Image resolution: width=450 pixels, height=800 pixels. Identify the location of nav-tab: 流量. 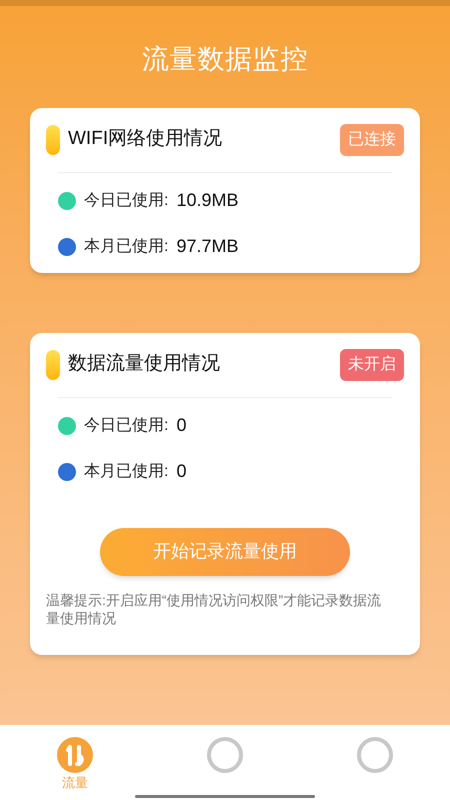
(75, 764).